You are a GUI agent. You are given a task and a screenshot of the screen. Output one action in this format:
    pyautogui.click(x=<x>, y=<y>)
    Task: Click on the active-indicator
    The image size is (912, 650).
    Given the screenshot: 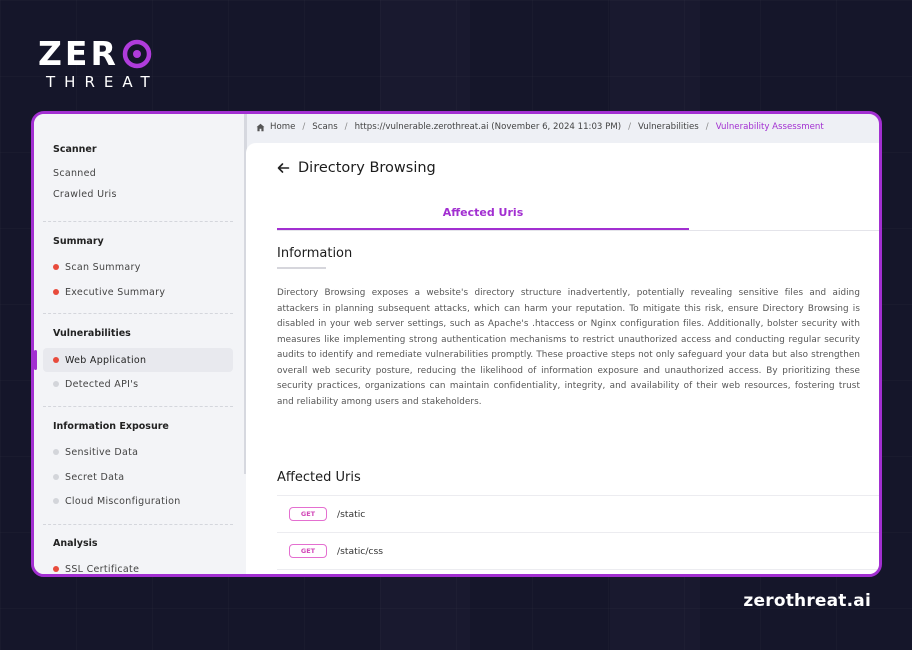 What is the action you would take?
    pyautogui.click(x=35, y=360)
    